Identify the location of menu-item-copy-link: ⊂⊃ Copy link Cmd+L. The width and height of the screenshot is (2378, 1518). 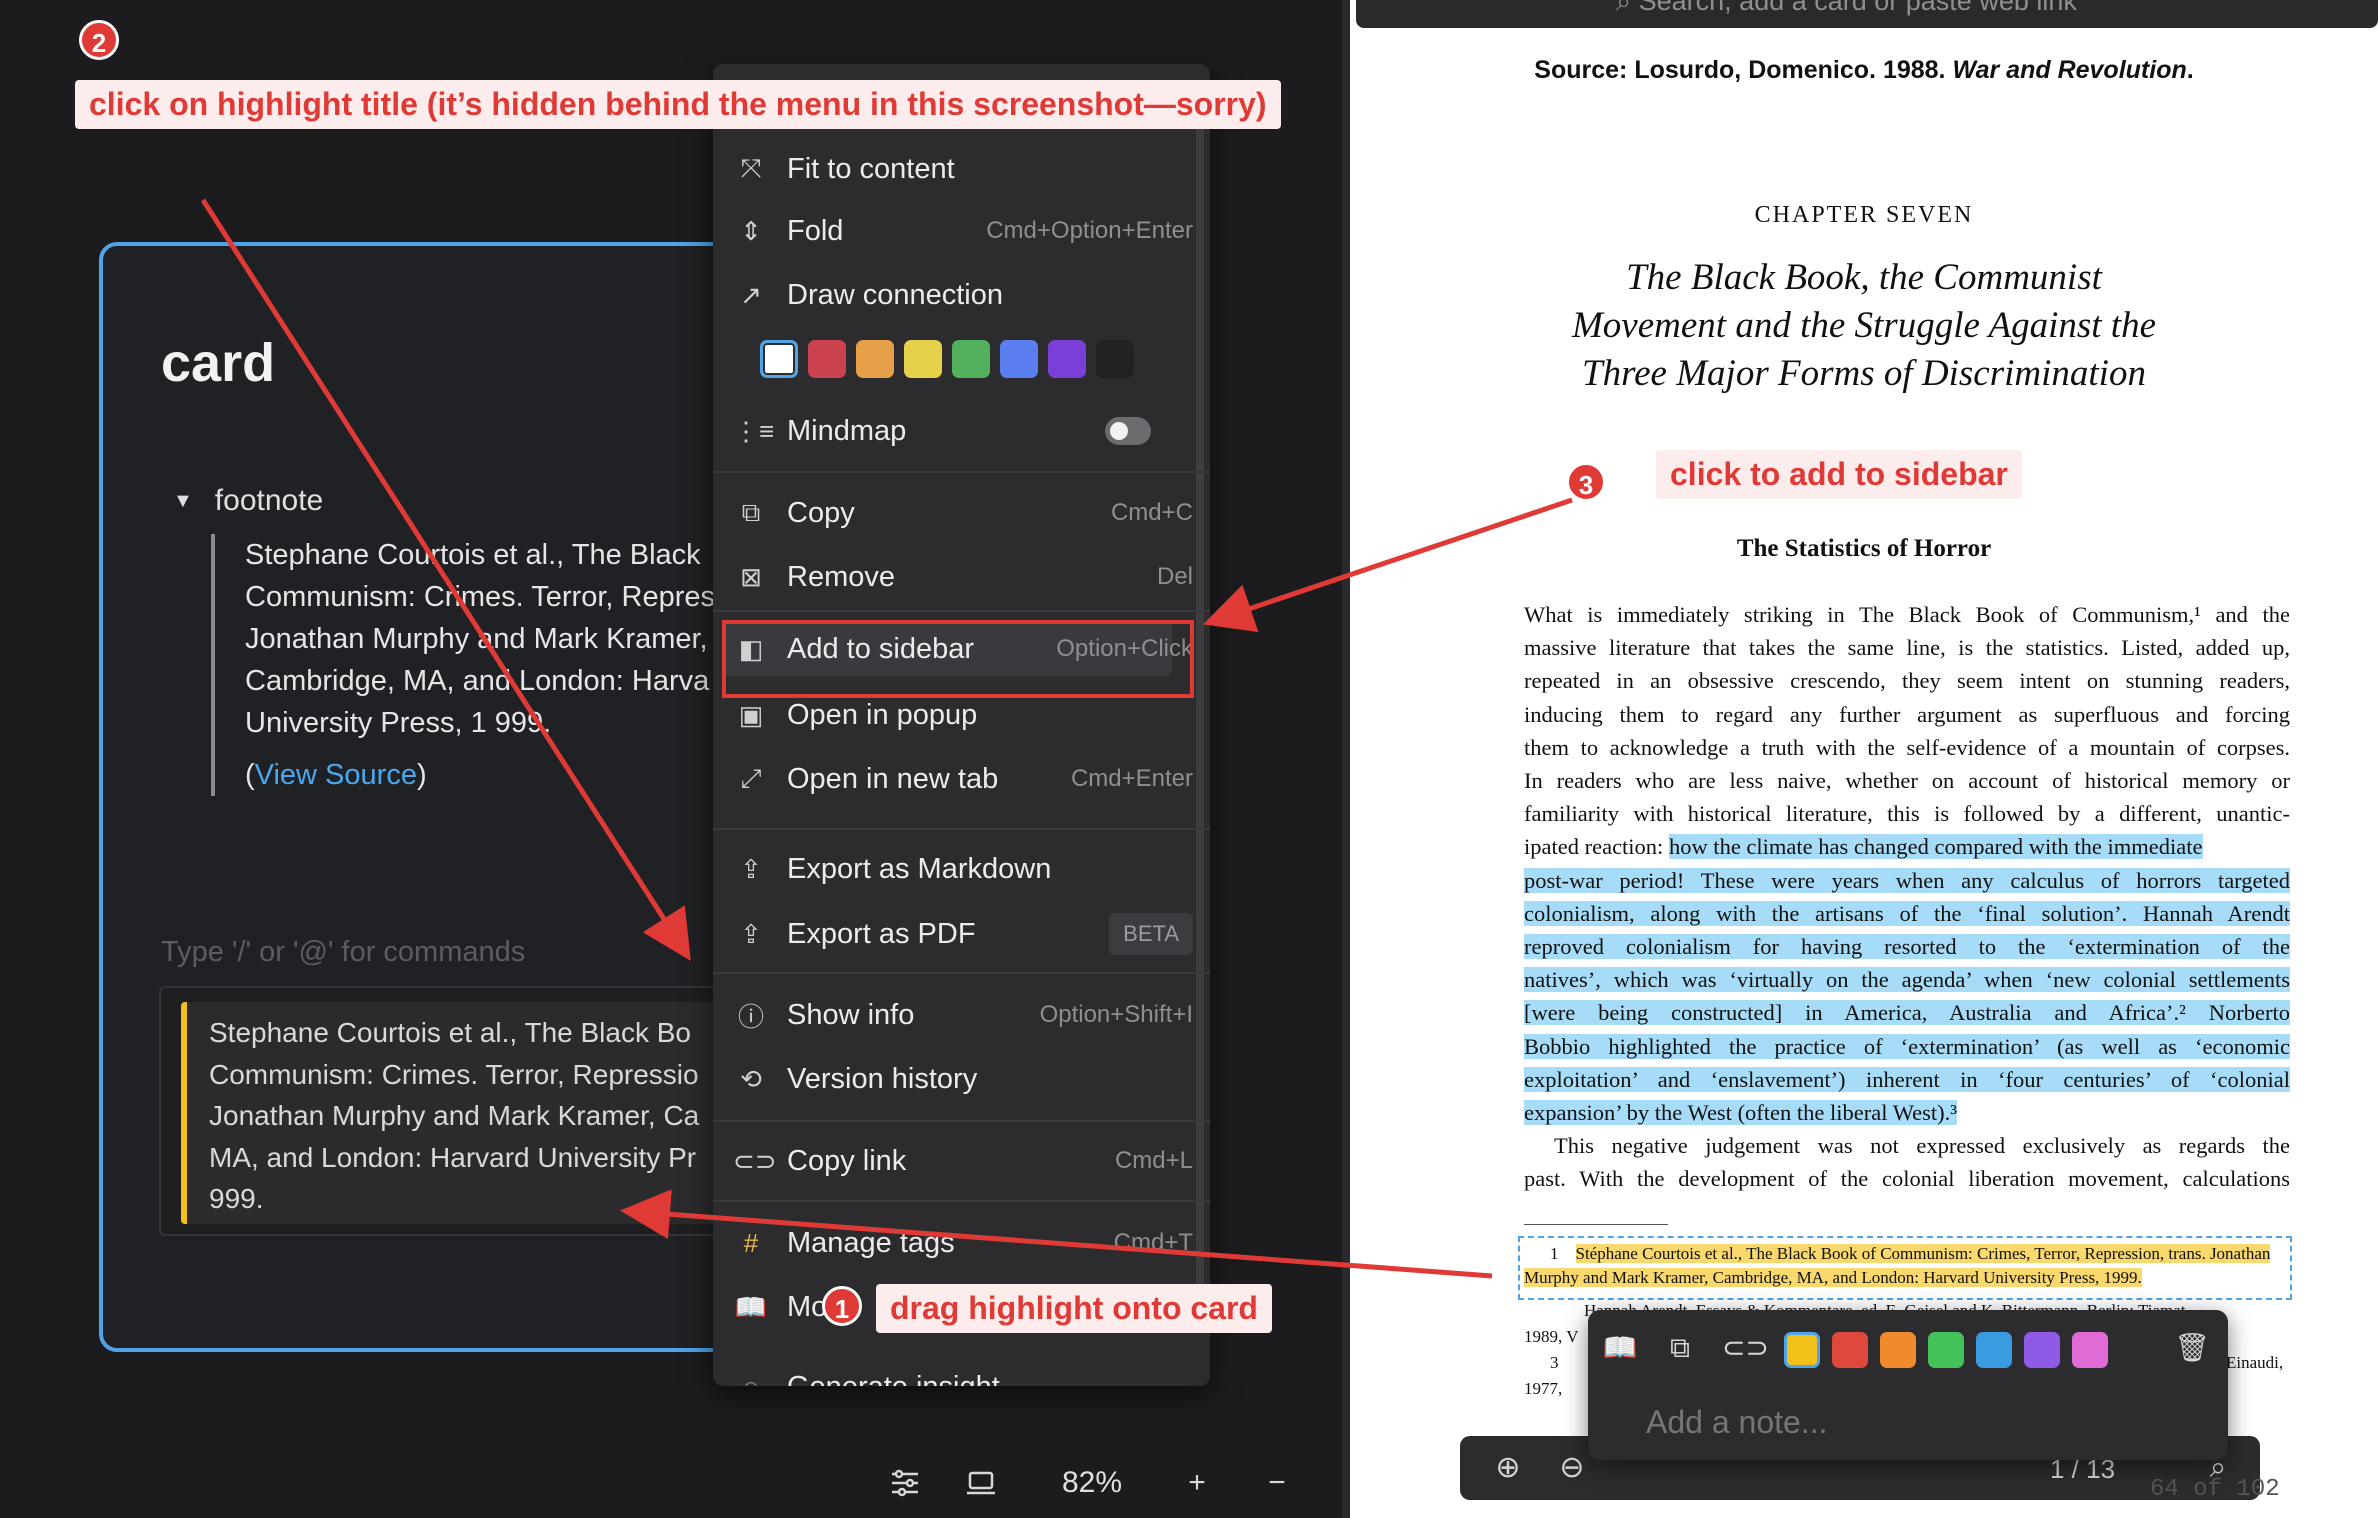
(963, 1161).